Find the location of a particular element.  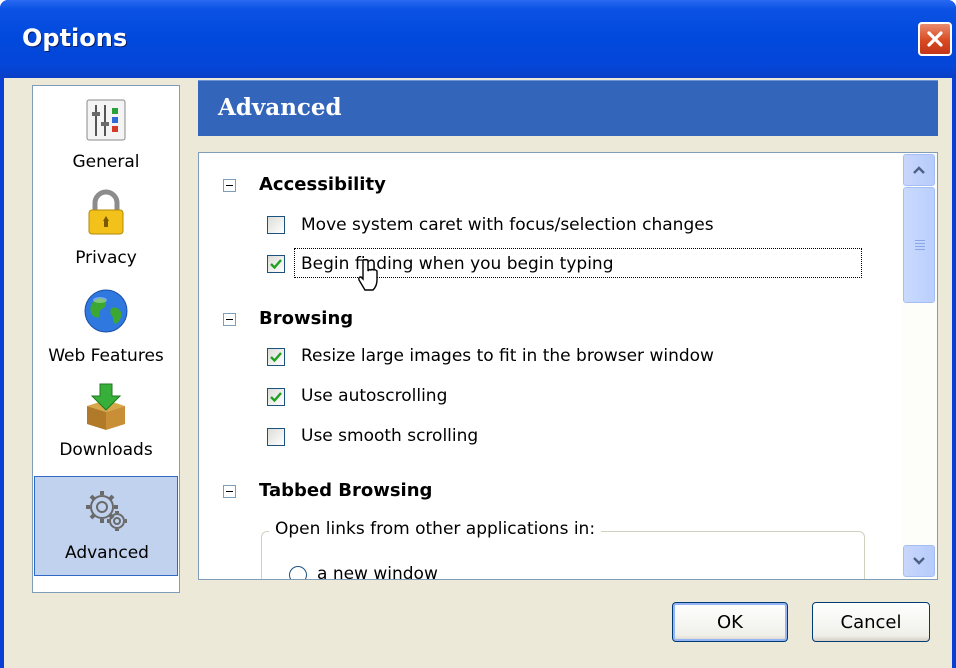

option-label: a new window is located at coordinates (377, 572).